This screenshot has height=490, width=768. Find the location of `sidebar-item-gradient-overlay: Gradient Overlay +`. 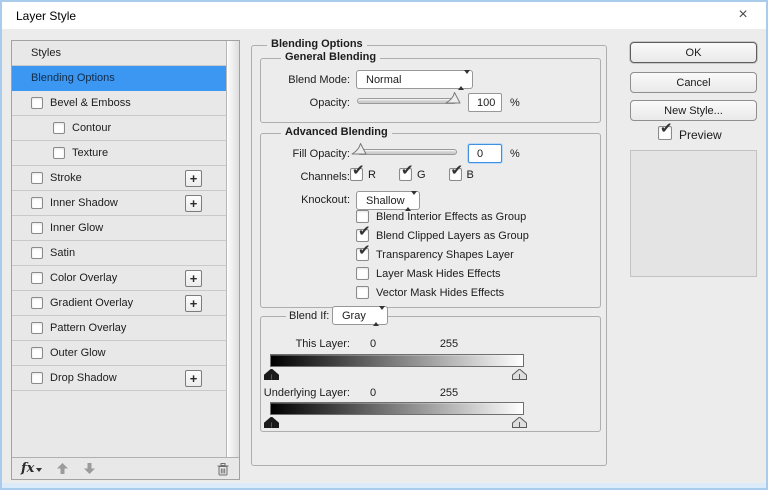

sidebar-item-gradient-overlay: Gradient Overlay + is located at coordinates (119, 303).